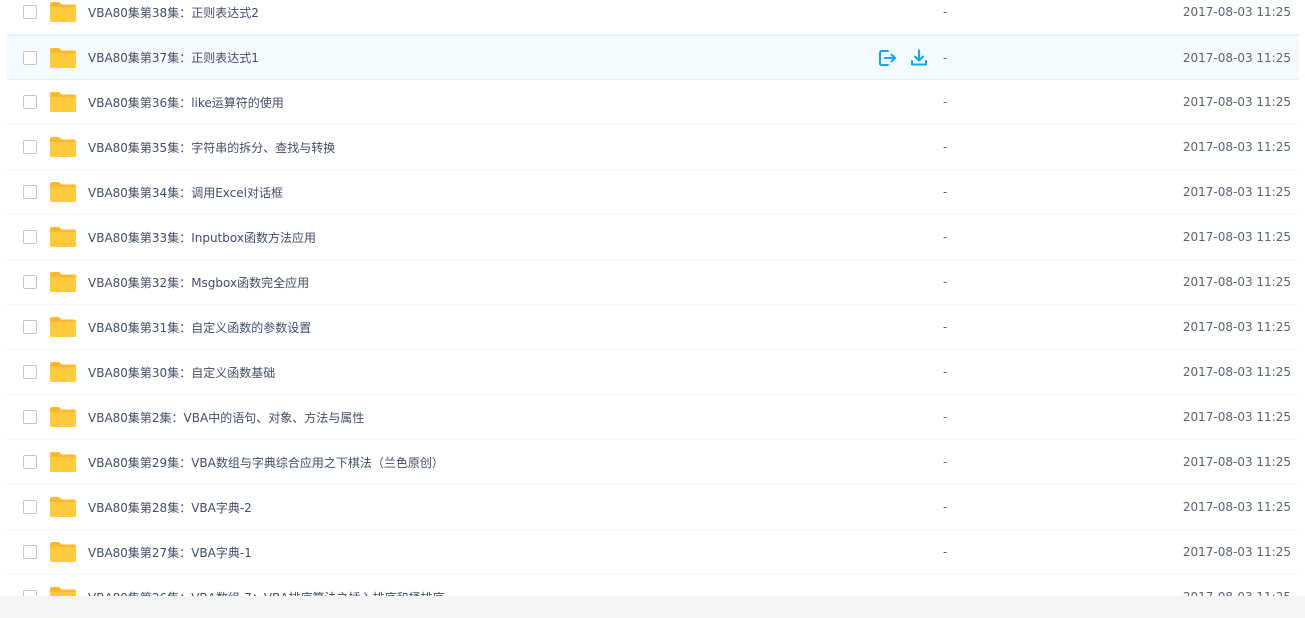 Image resolution: width=1305 pixels, height=618 pixels. What do you see at coordinates (211, 147) in the screenshot?
I see `file-name-link: VBA80集第35集：字符串的拆分、查找与转换` at bounding box center [211, 147].